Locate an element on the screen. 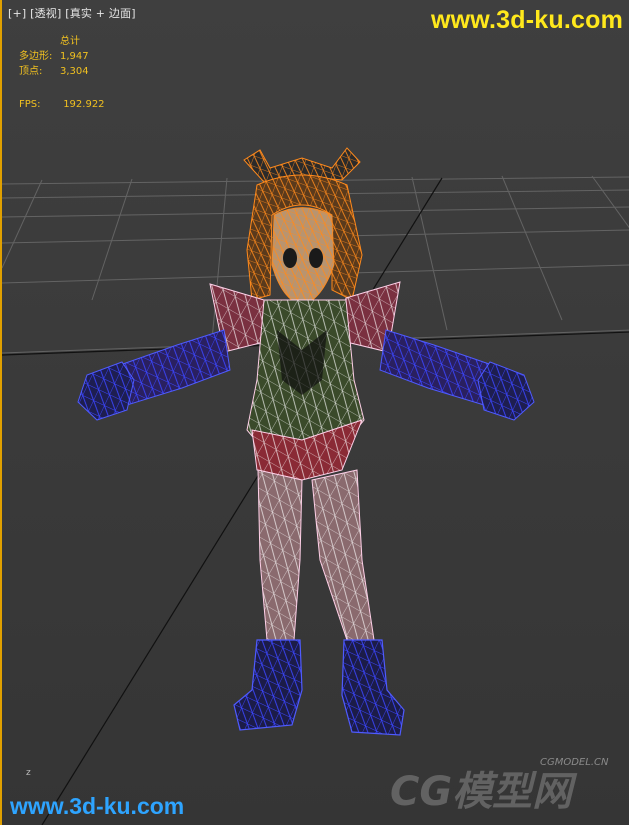 This screenshot has width=629, height=825. fps-readout: FPS: 192.922 is located at coordinates (62, 104).